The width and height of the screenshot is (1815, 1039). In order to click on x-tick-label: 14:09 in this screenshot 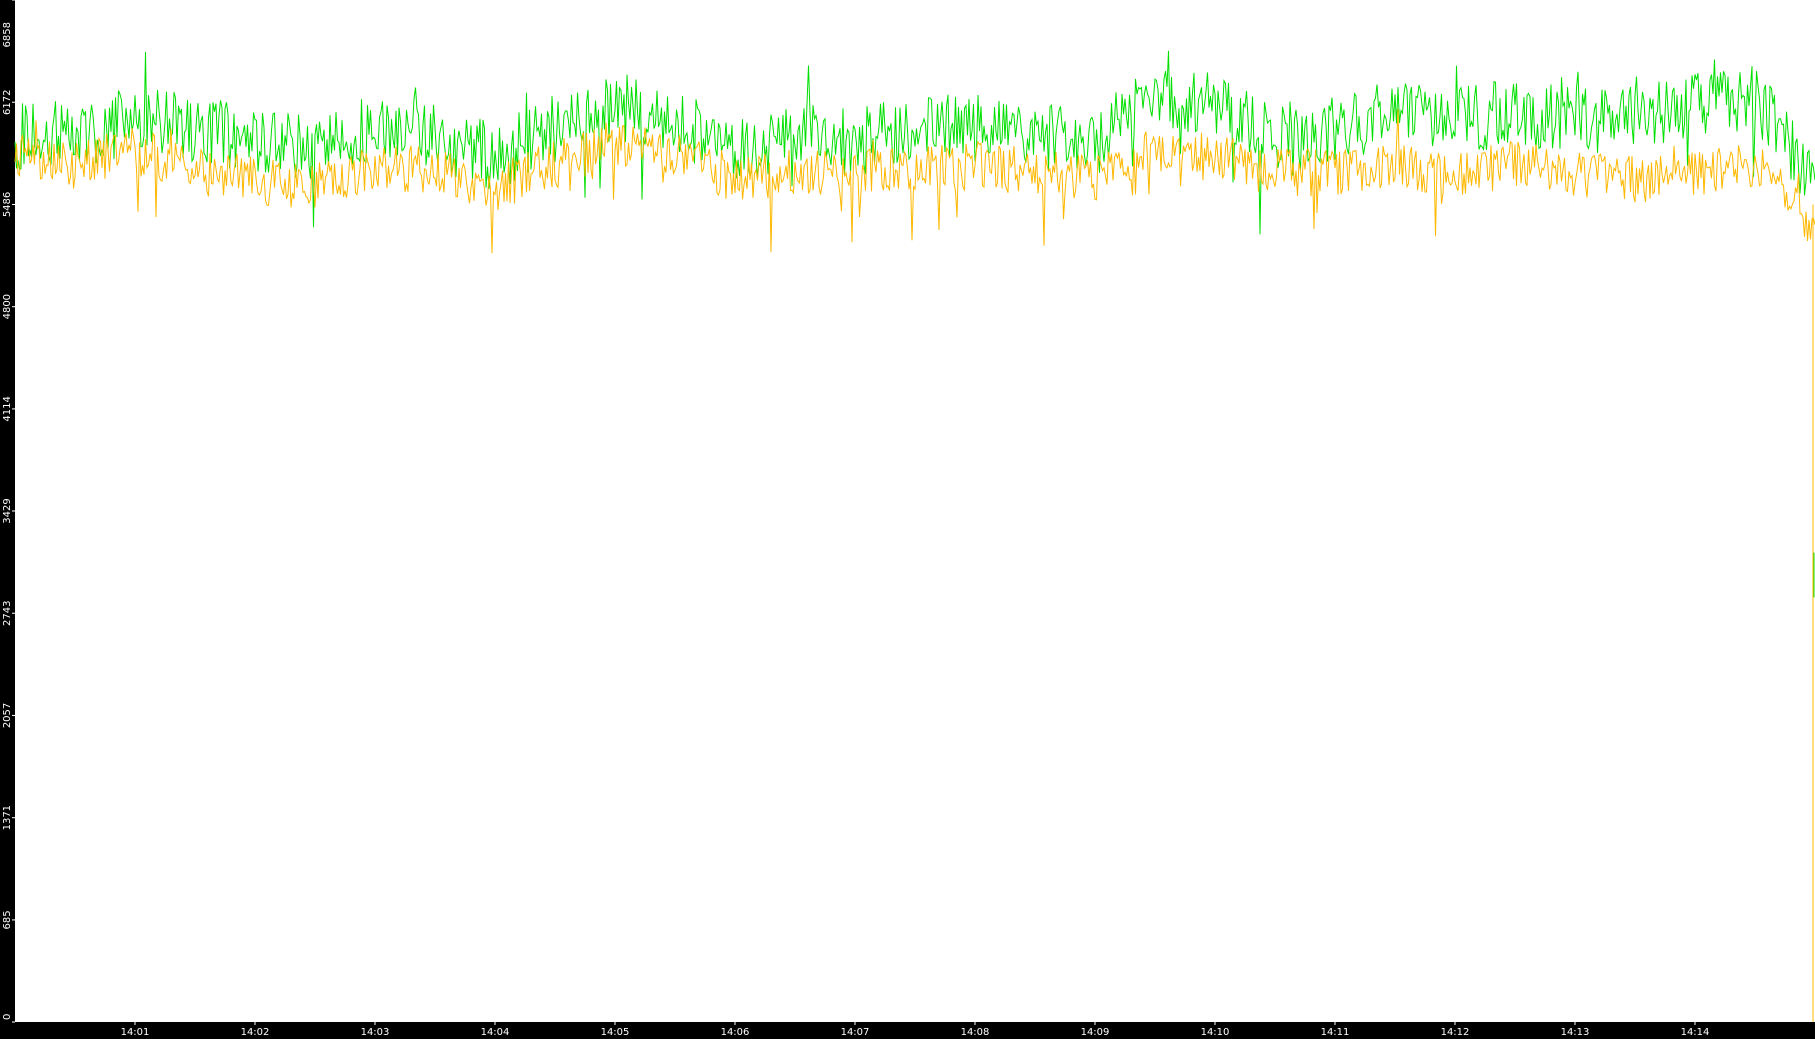, I will do `click(1095, 1032)`.